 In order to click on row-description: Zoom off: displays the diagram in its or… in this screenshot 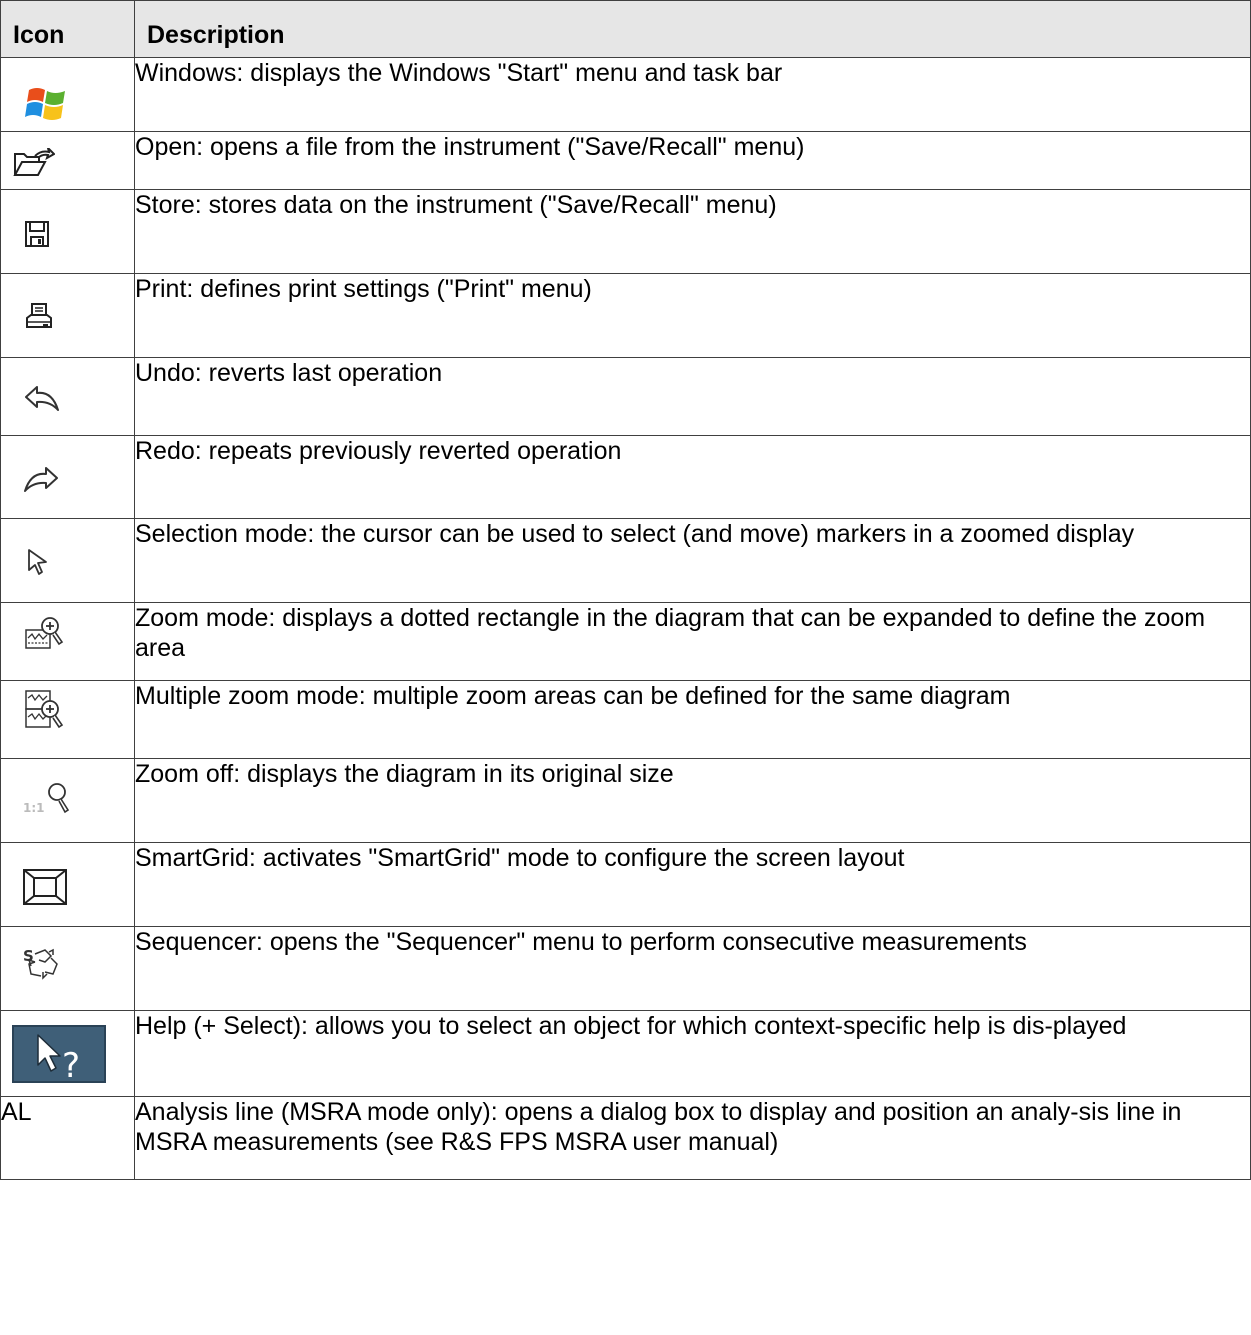, I will do `click(692, 800)`.